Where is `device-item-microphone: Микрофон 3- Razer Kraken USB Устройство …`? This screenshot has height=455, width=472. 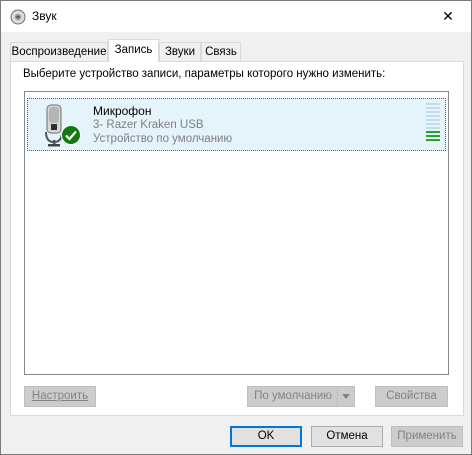 device-item-microphone: Микрофон 3- Razer Kraken USB Устройство … is located at coordinates (236, 124).